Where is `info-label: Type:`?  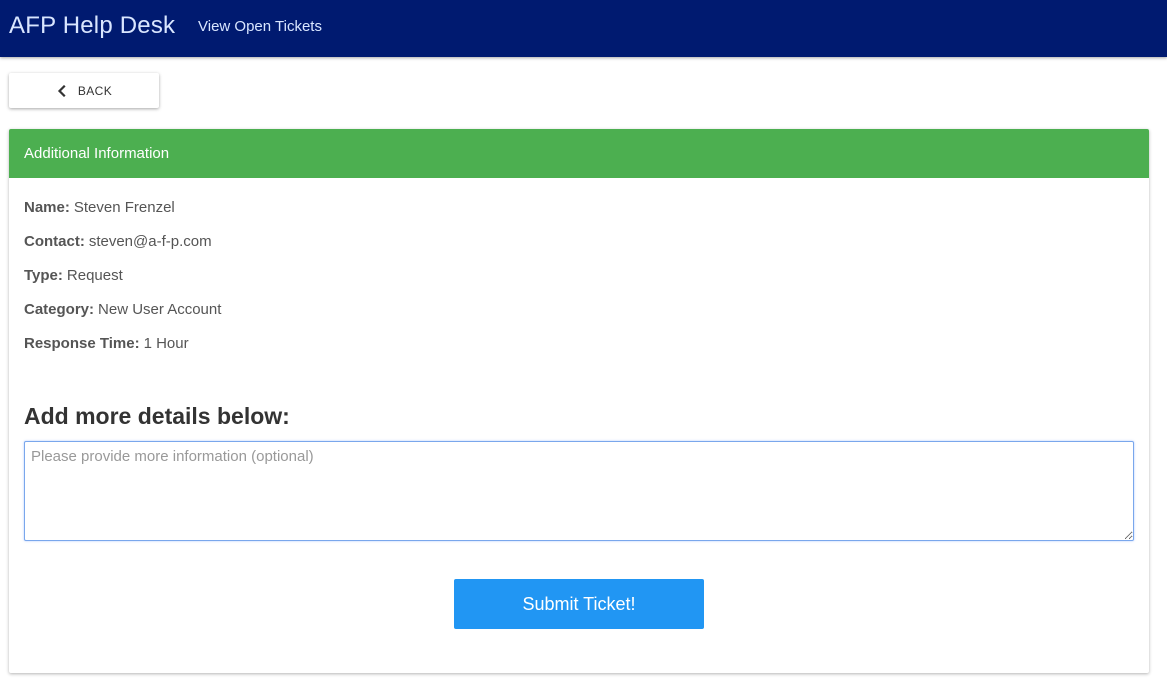 info-label: Type: is located at coordinates (43, 275).